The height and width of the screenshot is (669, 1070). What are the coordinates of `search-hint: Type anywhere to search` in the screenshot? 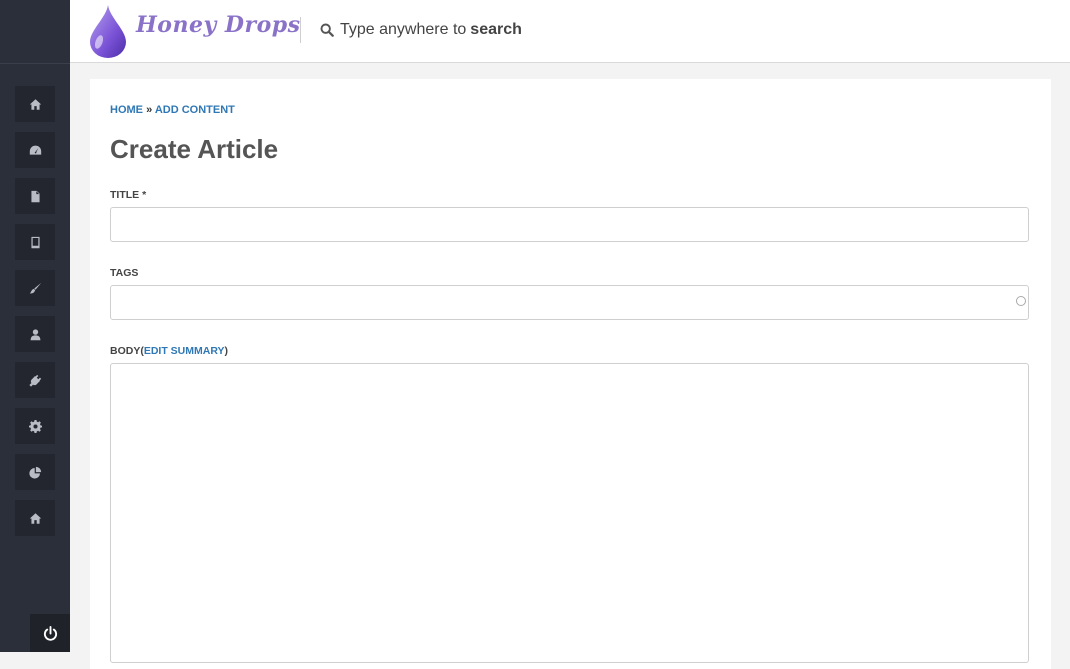 It's located at (421, 30).